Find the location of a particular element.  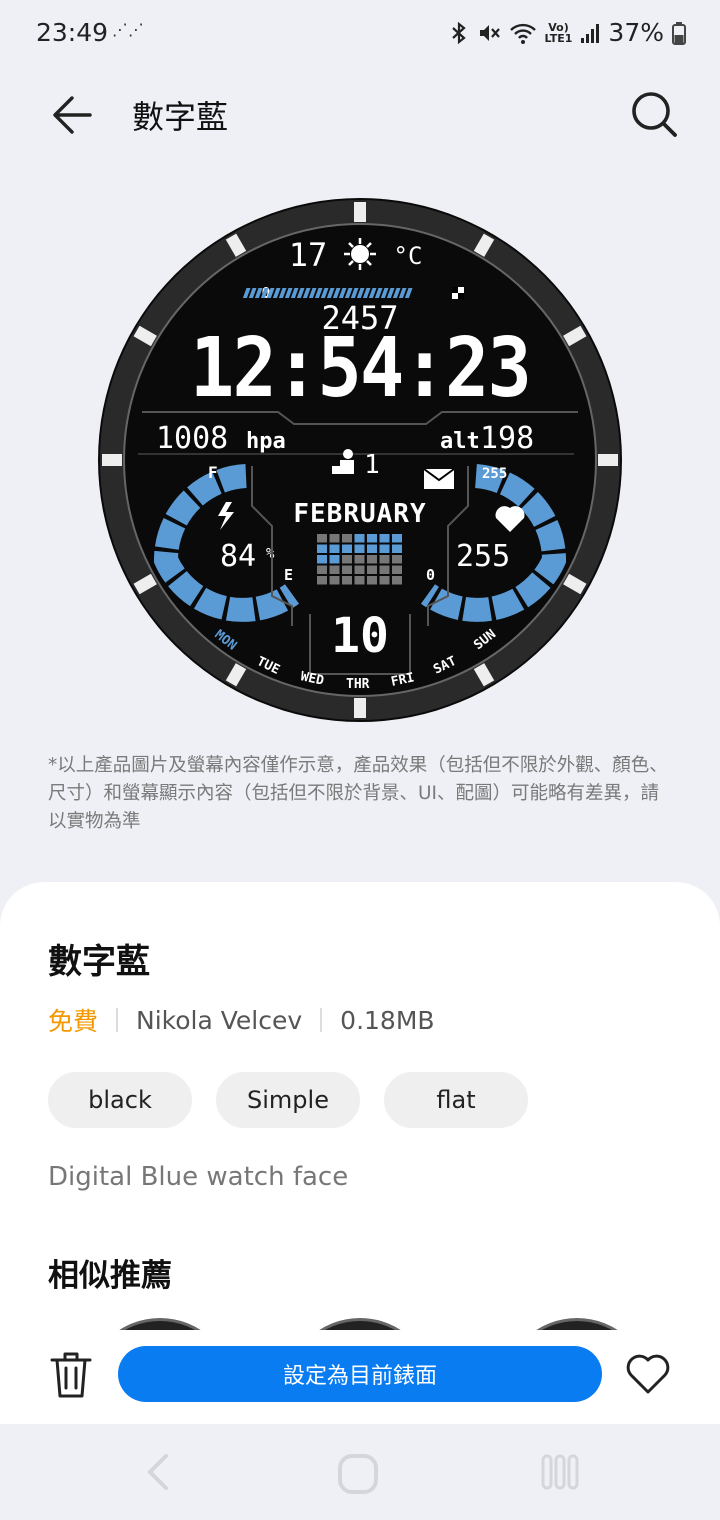

heart-max-label: 255 is located at coordinates (494, 474).